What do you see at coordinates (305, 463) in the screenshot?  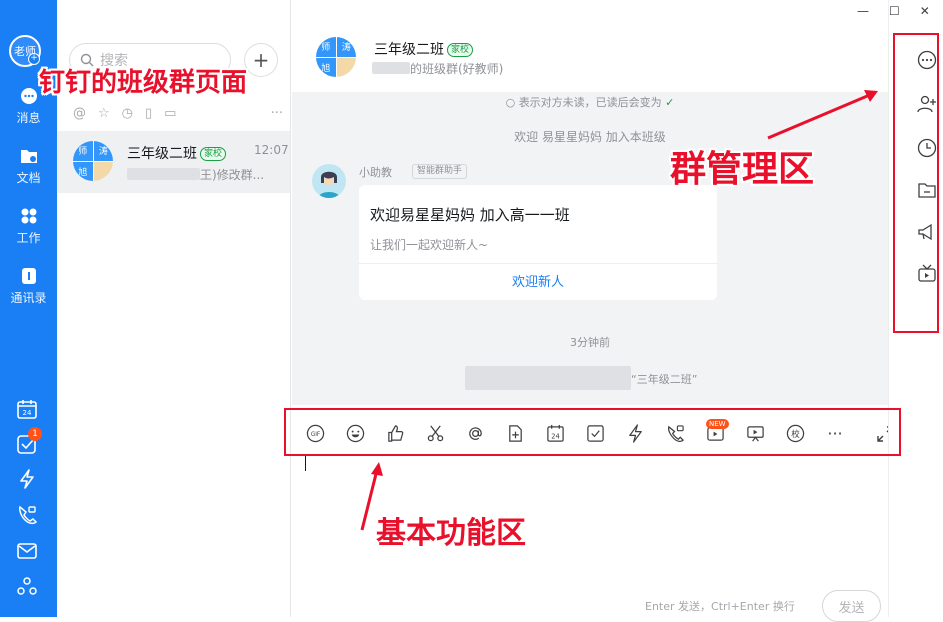 I see `message-input-caret` at bounding box center [305, 463].